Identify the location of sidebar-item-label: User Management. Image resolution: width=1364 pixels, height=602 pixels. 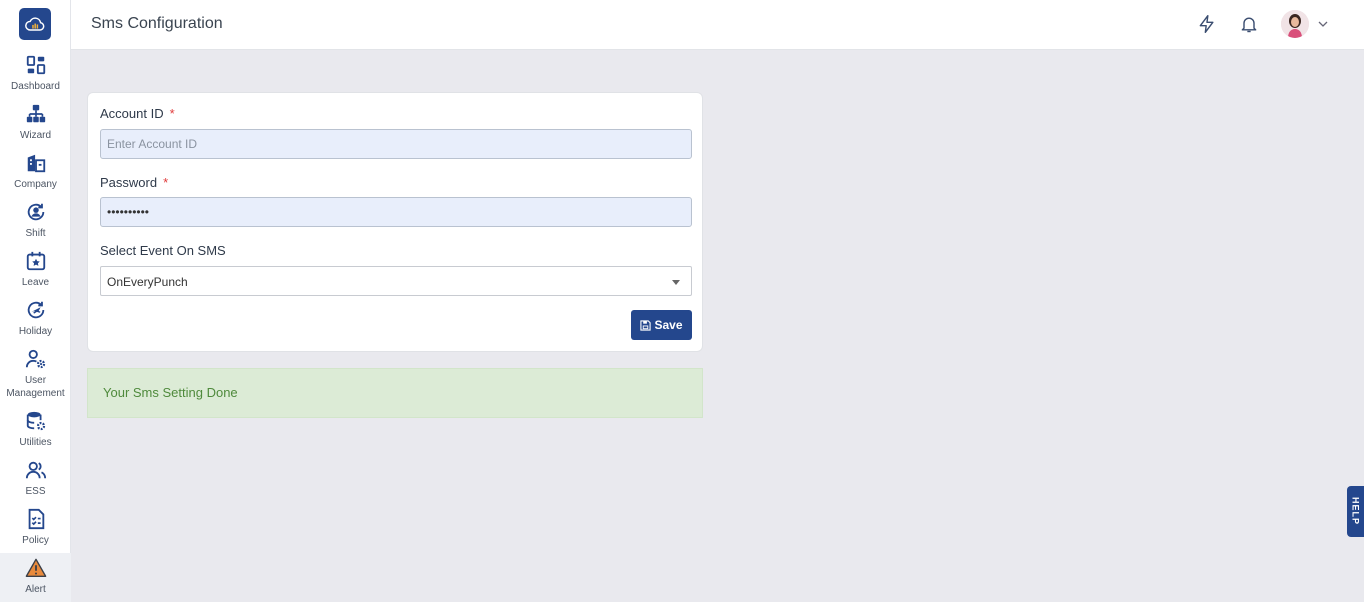
(35, 387).